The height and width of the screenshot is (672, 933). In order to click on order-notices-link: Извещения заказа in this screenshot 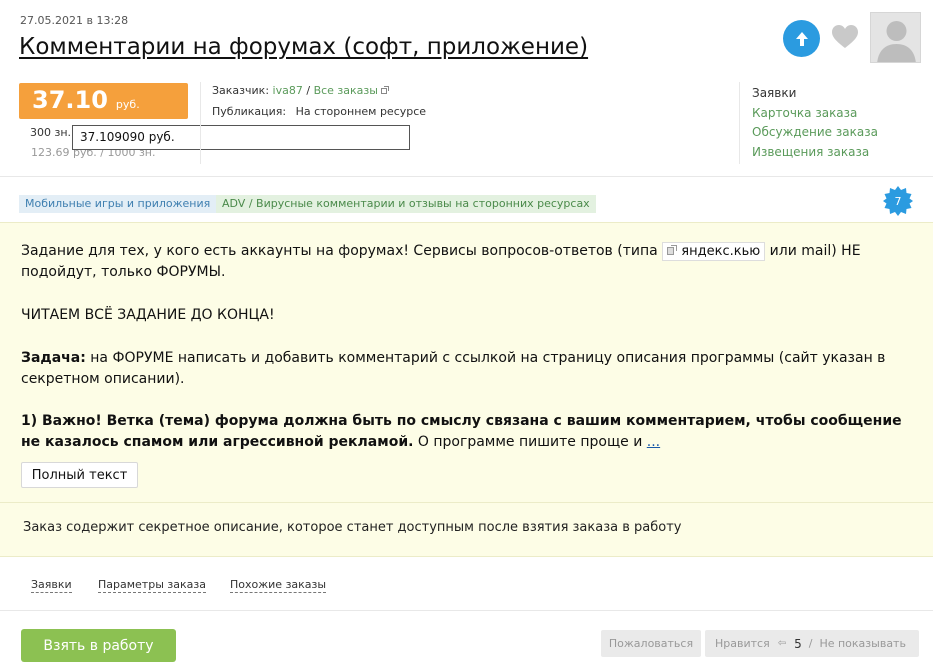, I will do `click(815, 153)`.